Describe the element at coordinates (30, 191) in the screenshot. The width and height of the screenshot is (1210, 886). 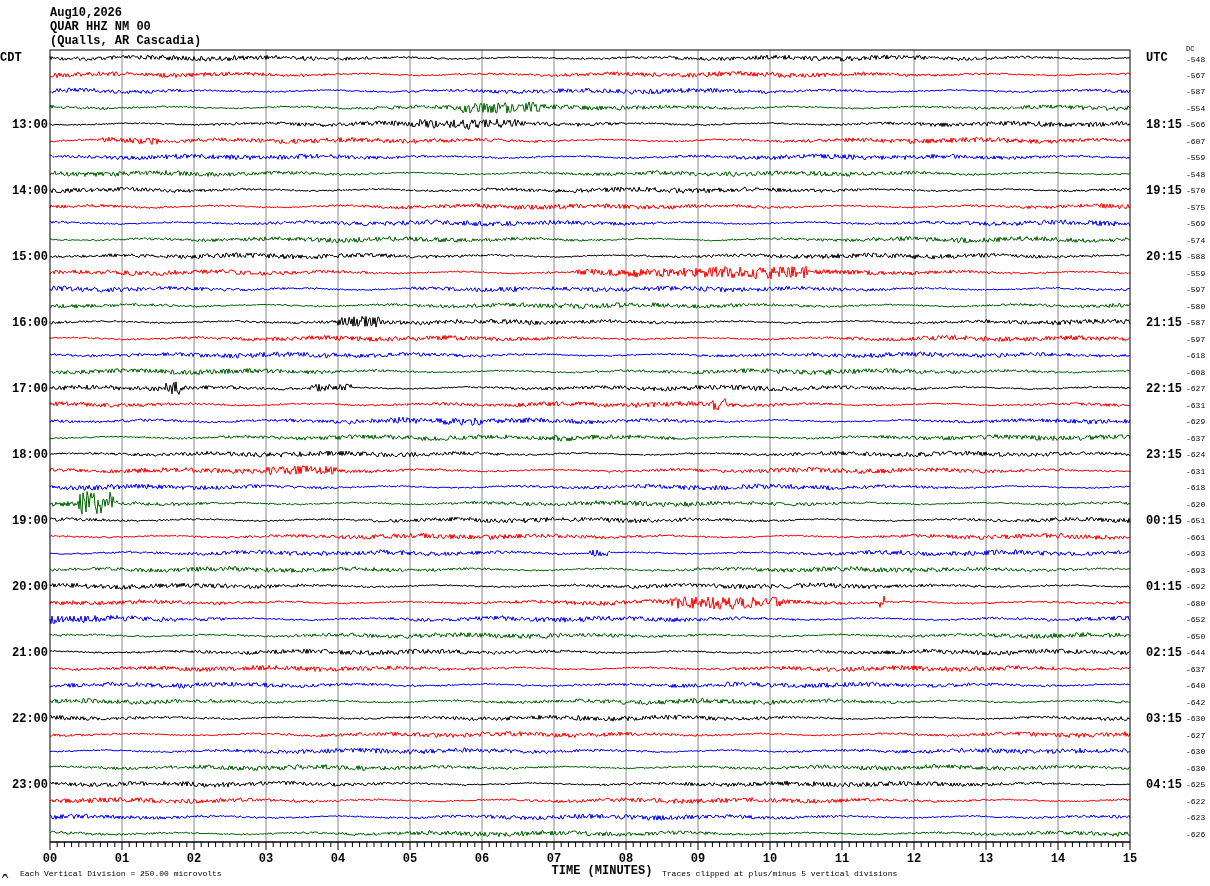
I see `hour-label: 14:00` at that location.